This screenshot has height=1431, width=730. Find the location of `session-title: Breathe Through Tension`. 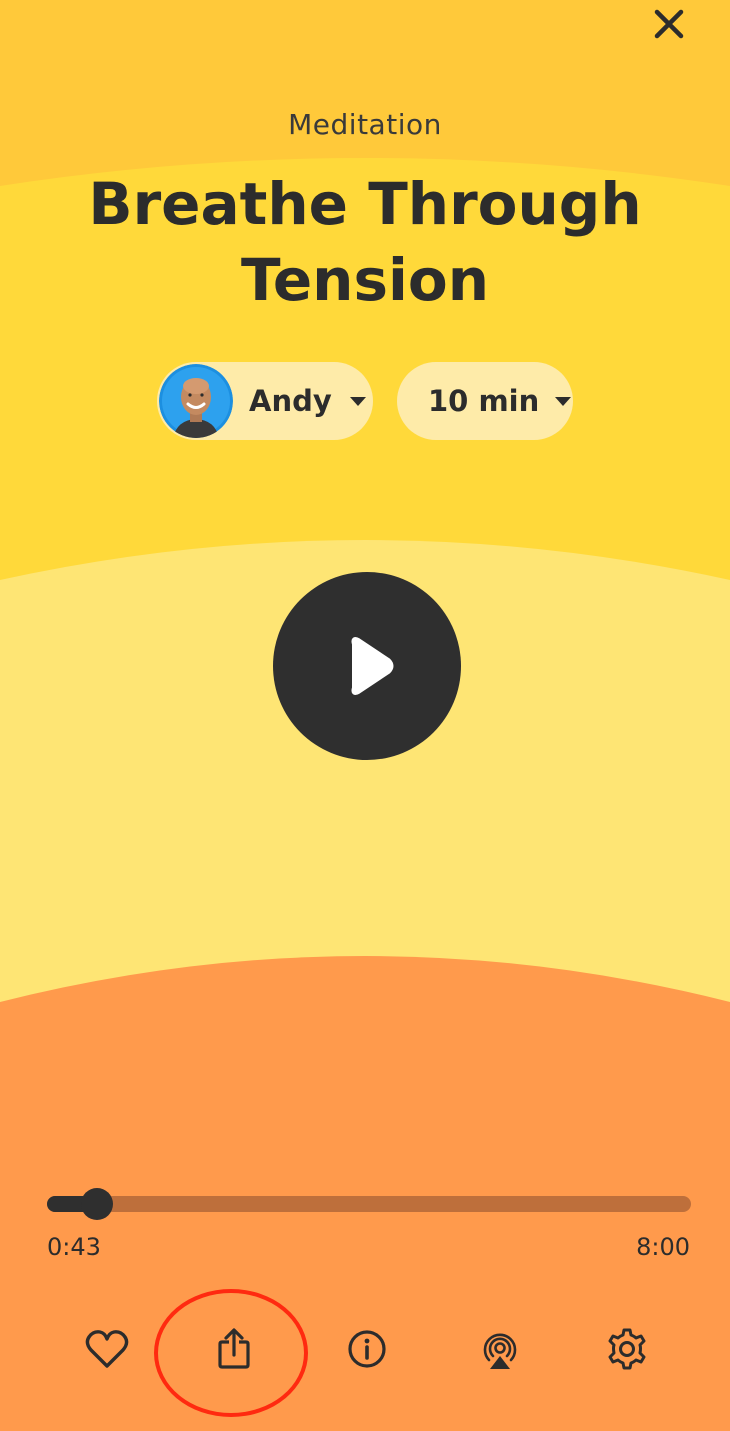

session-title: Breathe Through Tension is located at coordinates (365, 242).